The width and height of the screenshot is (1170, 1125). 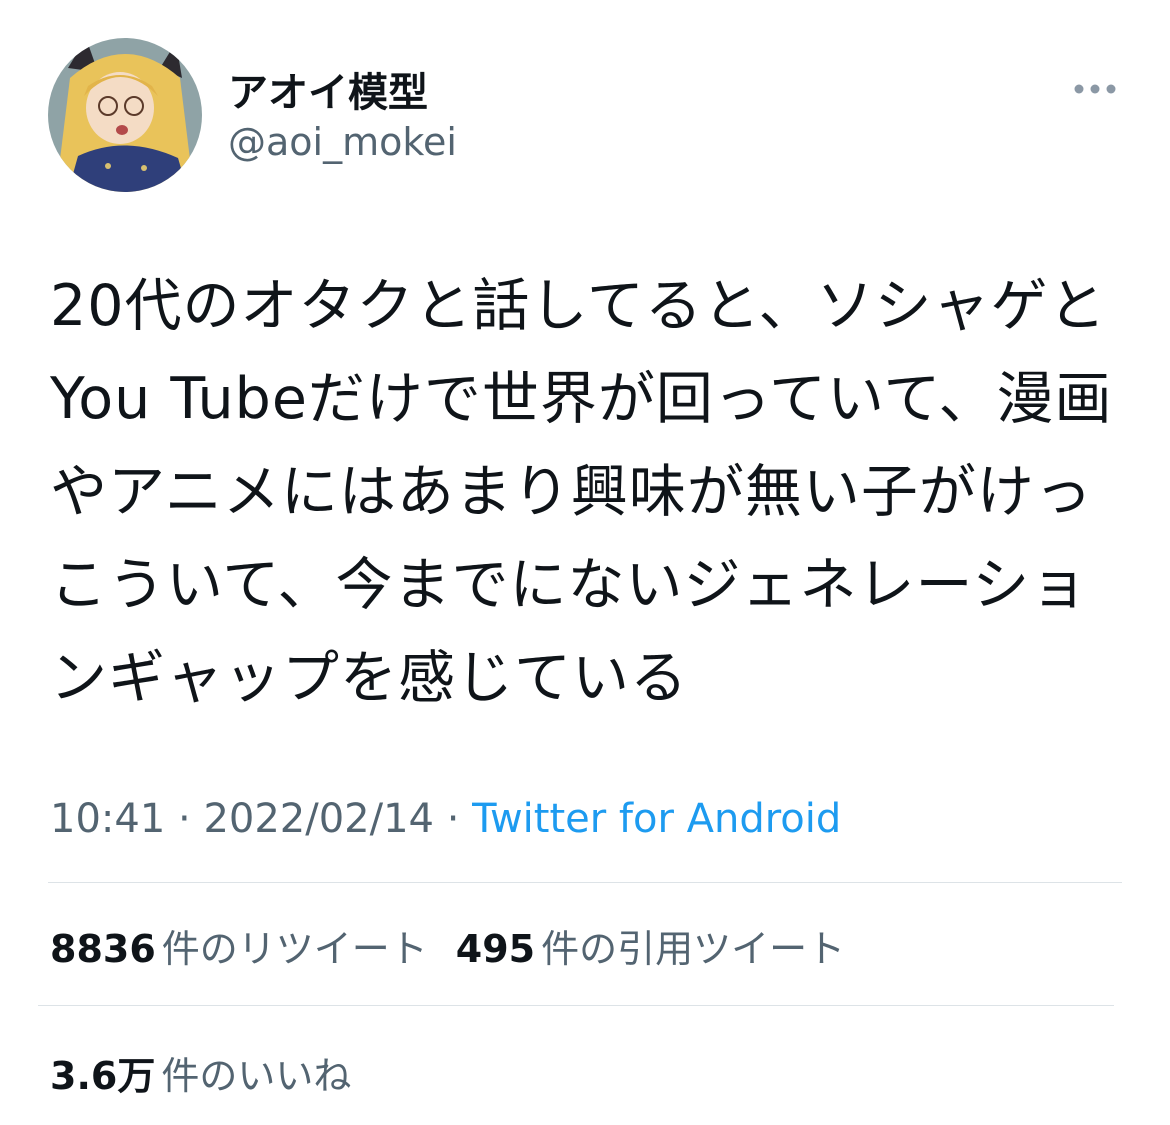 I want to click on retweets-count: 8836, so click(x=103, y=949).